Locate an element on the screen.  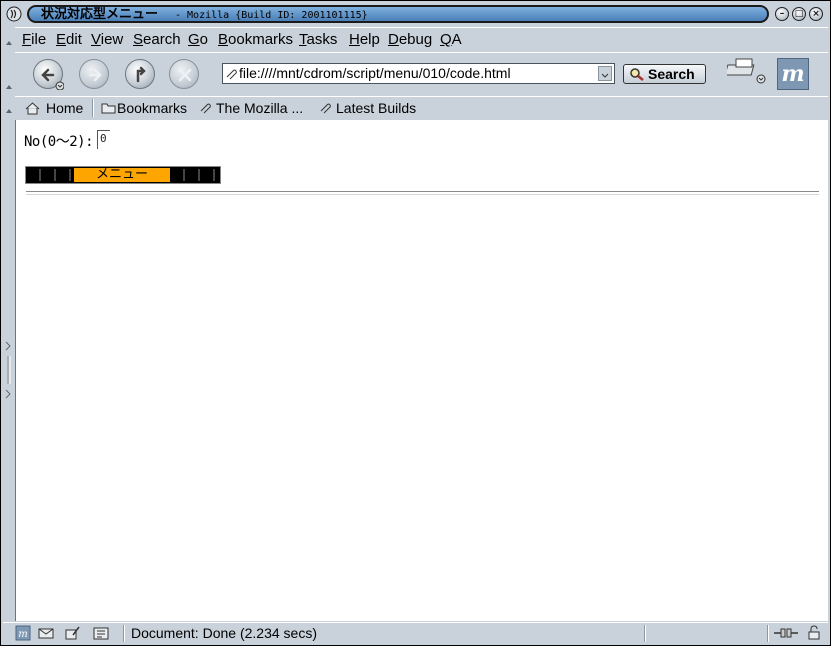
menu-help: Help is located at coordinates (364, 40).